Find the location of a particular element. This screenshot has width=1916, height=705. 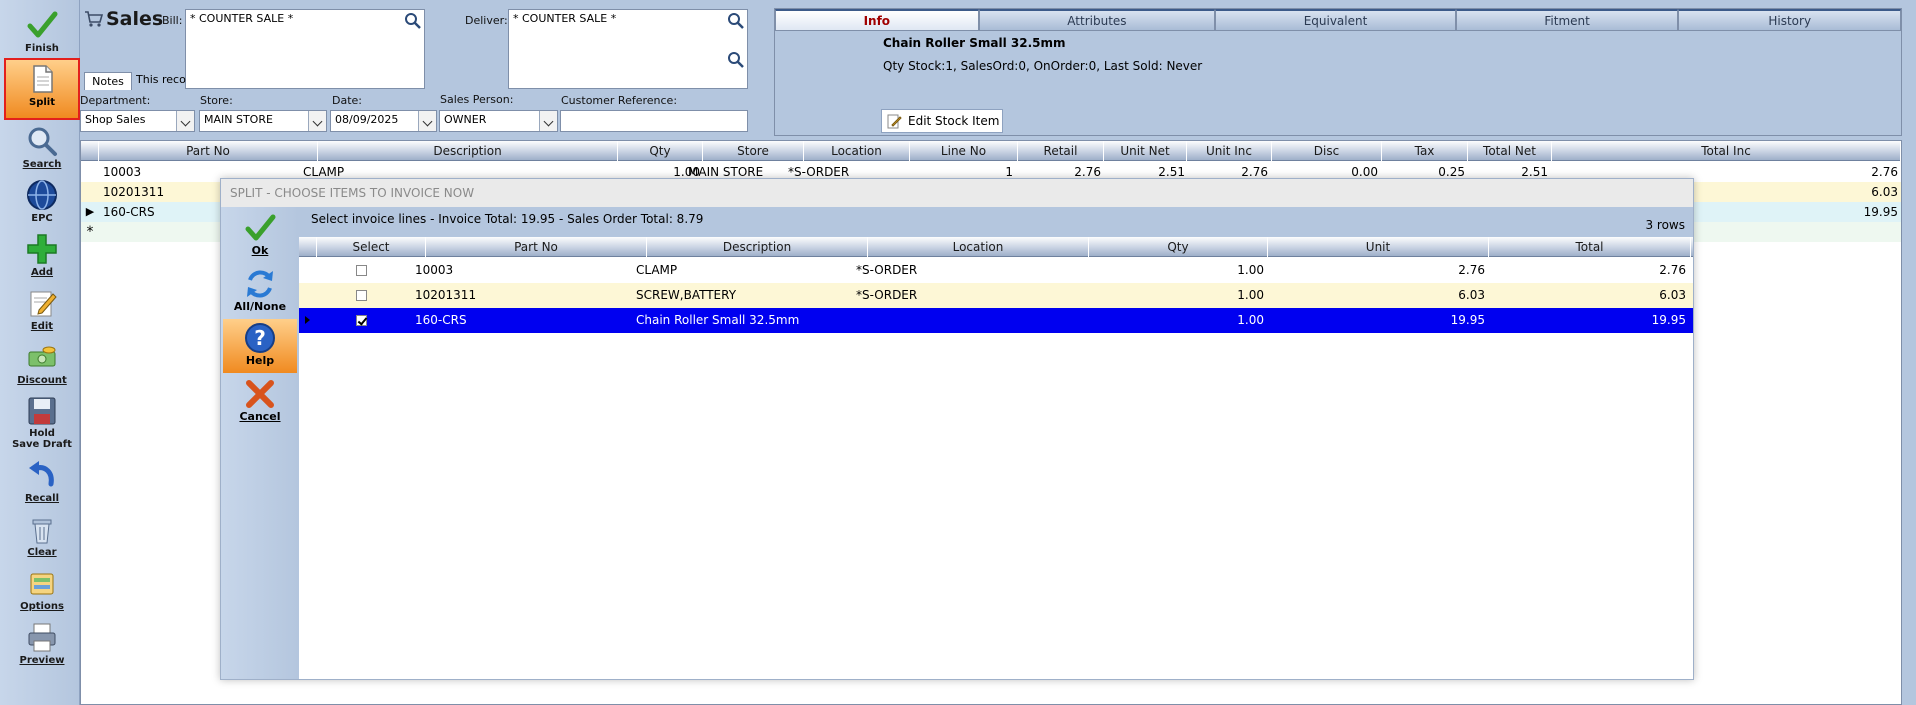

cell-unit: 19.95 is located at coordinates (1467, 320).